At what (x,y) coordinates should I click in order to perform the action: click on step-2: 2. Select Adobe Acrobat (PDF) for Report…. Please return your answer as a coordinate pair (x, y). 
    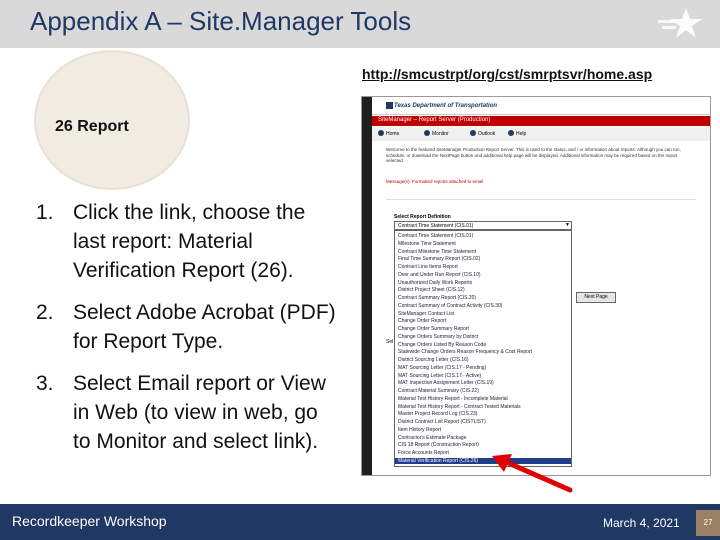
    Looking at the image, I should click on (186, 327).